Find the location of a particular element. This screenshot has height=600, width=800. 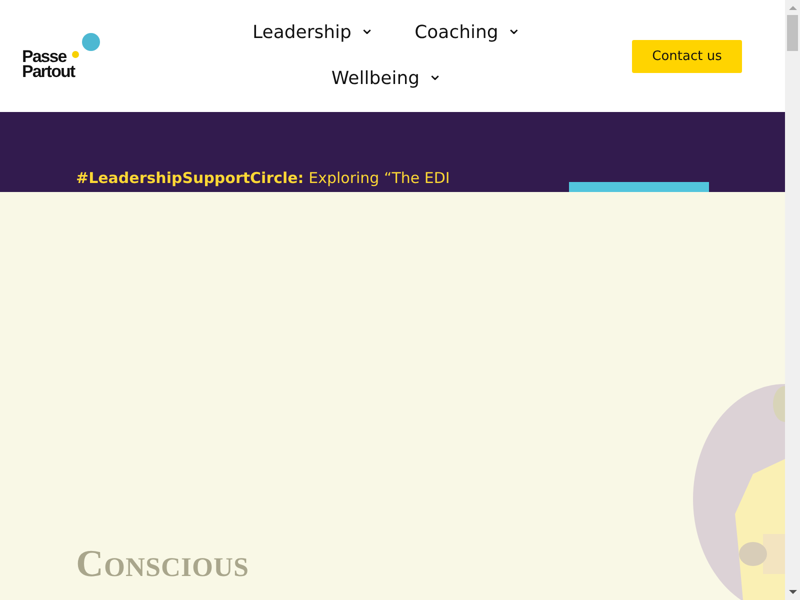

contact-button: Contact us is located at coordinates (687, 56).